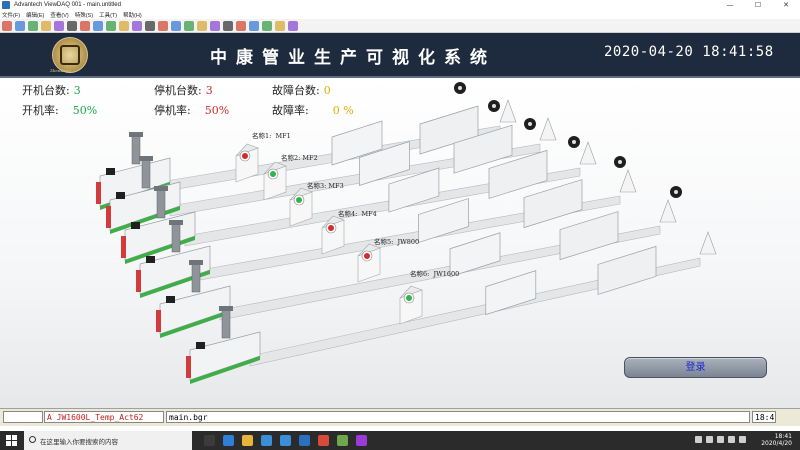 The width and height of the screenshot is (800, 450). What do you see at coordinates (217, 110) in the screenshot?
I see `stopped-rate-value: 50%` at bounding box center [217, 110].